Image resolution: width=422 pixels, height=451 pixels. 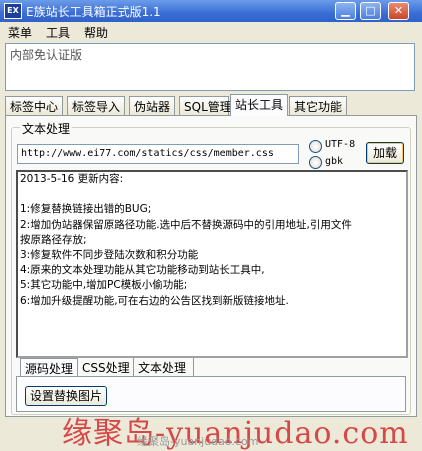 I want to click on radio-utf8, so click(x=315, y=146).